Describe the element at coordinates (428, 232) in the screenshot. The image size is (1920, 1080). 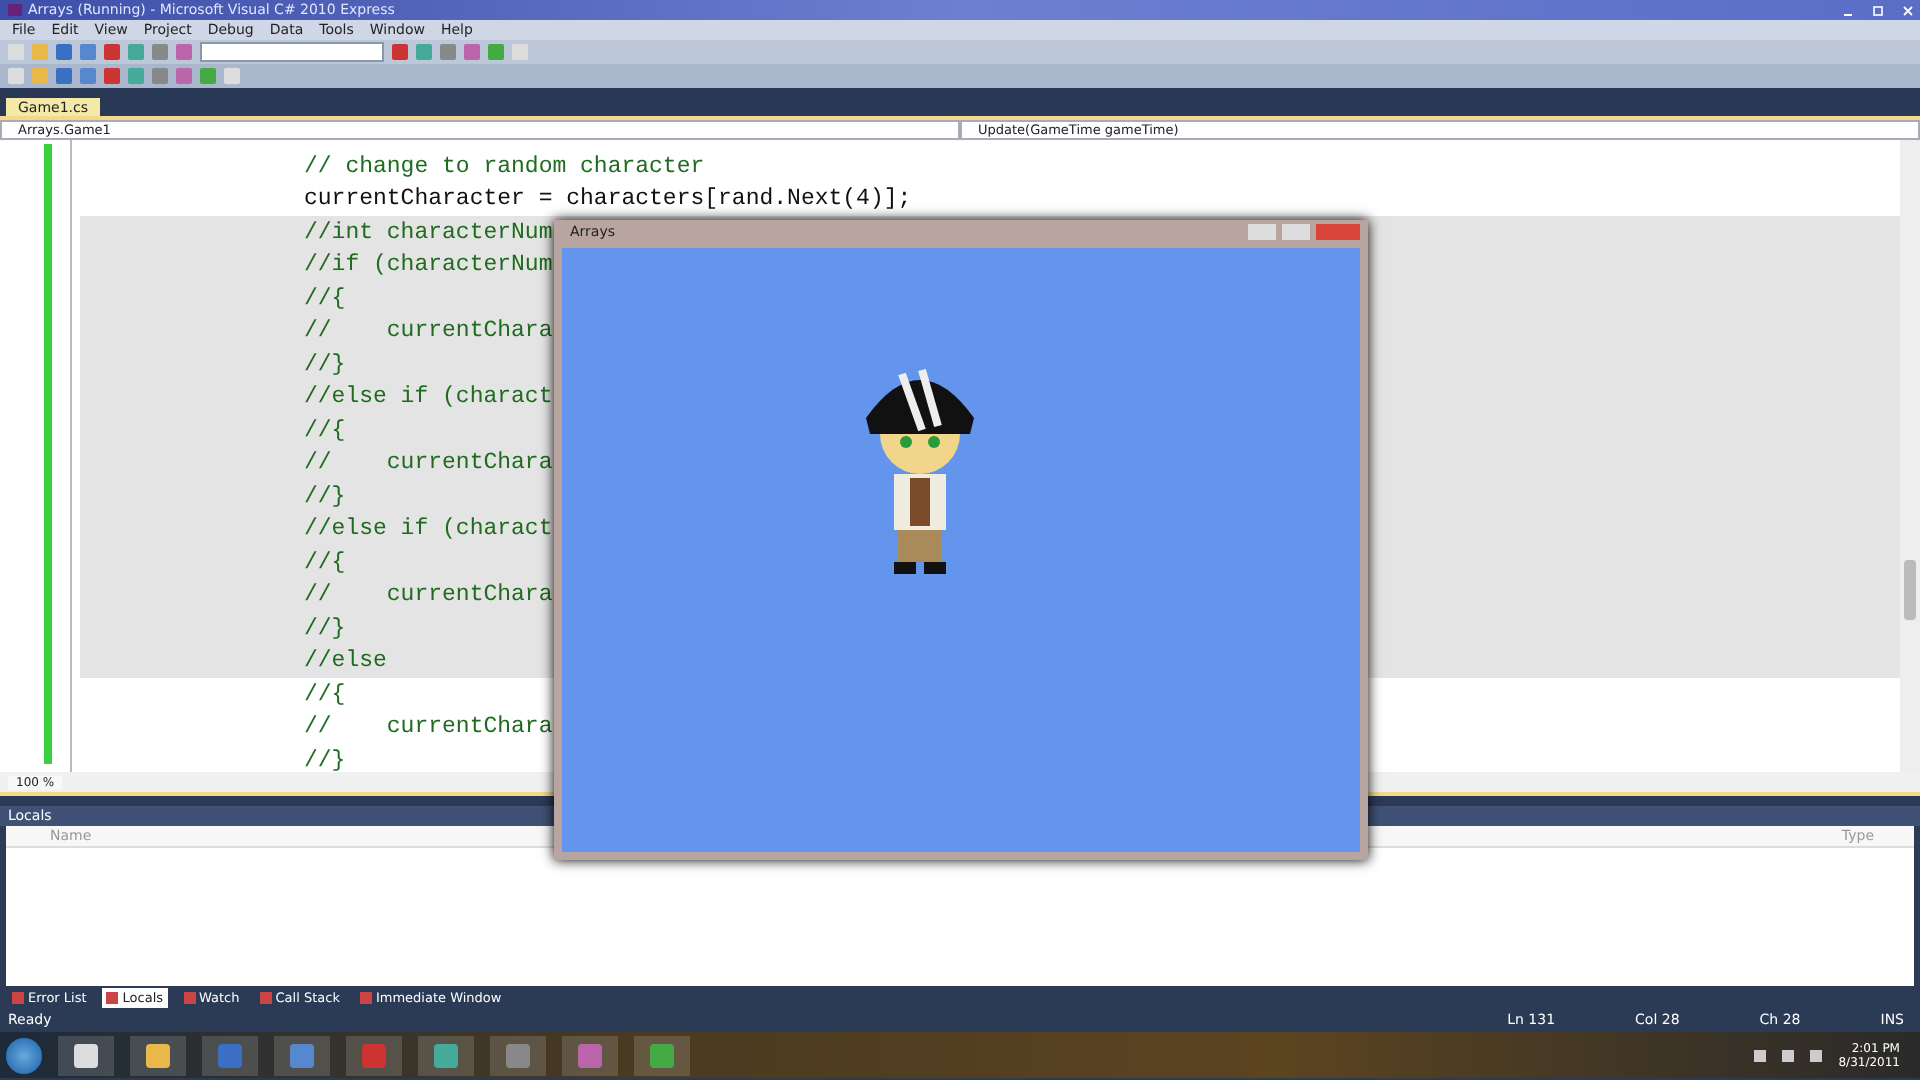
I see `code-text: //int characterNum` at that location.